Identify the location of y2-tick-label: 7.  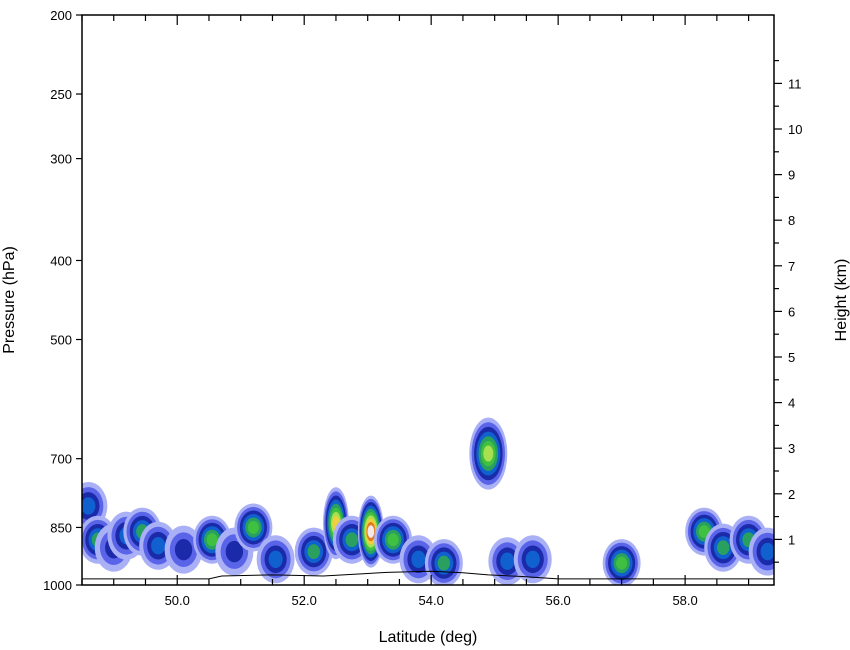
(791, 266).